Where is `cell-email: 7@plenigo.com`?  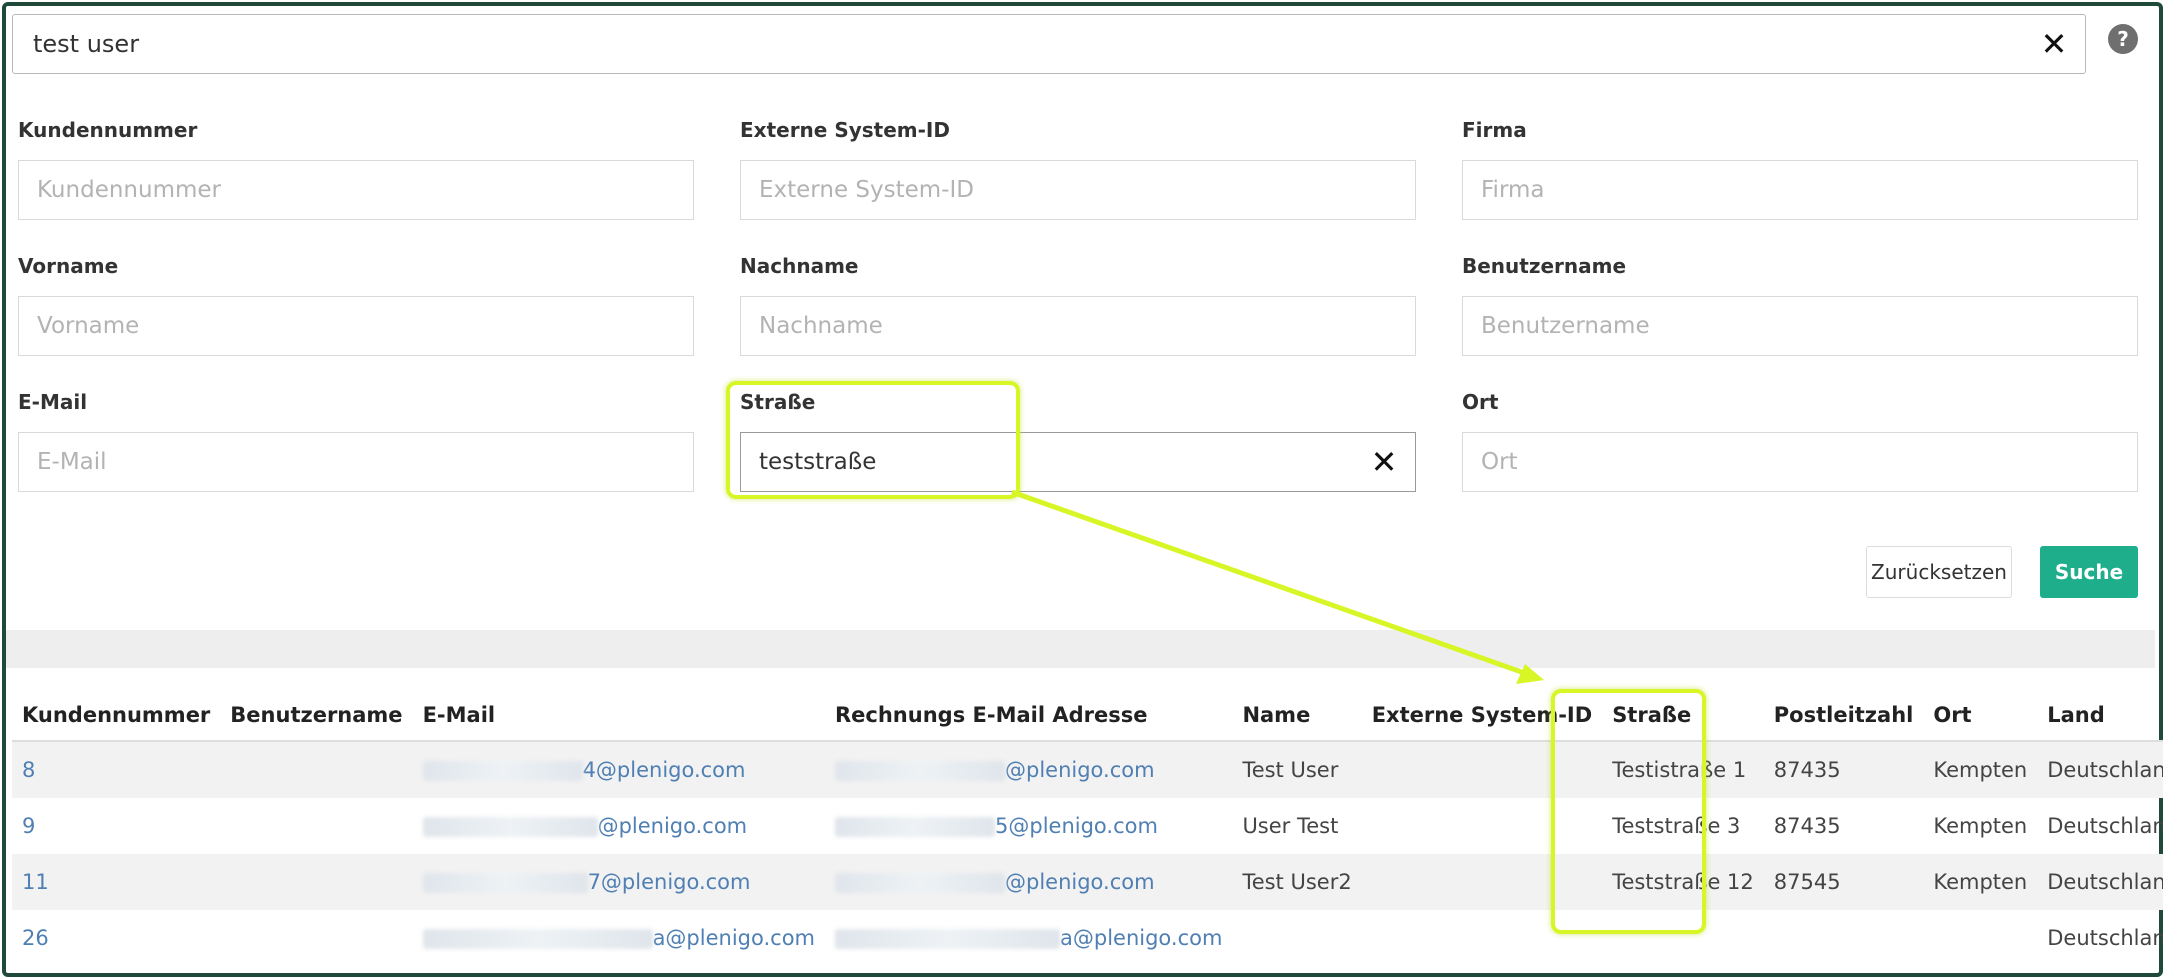
cell-email: 7@plenigo.com is located at coordinates (669, 882).